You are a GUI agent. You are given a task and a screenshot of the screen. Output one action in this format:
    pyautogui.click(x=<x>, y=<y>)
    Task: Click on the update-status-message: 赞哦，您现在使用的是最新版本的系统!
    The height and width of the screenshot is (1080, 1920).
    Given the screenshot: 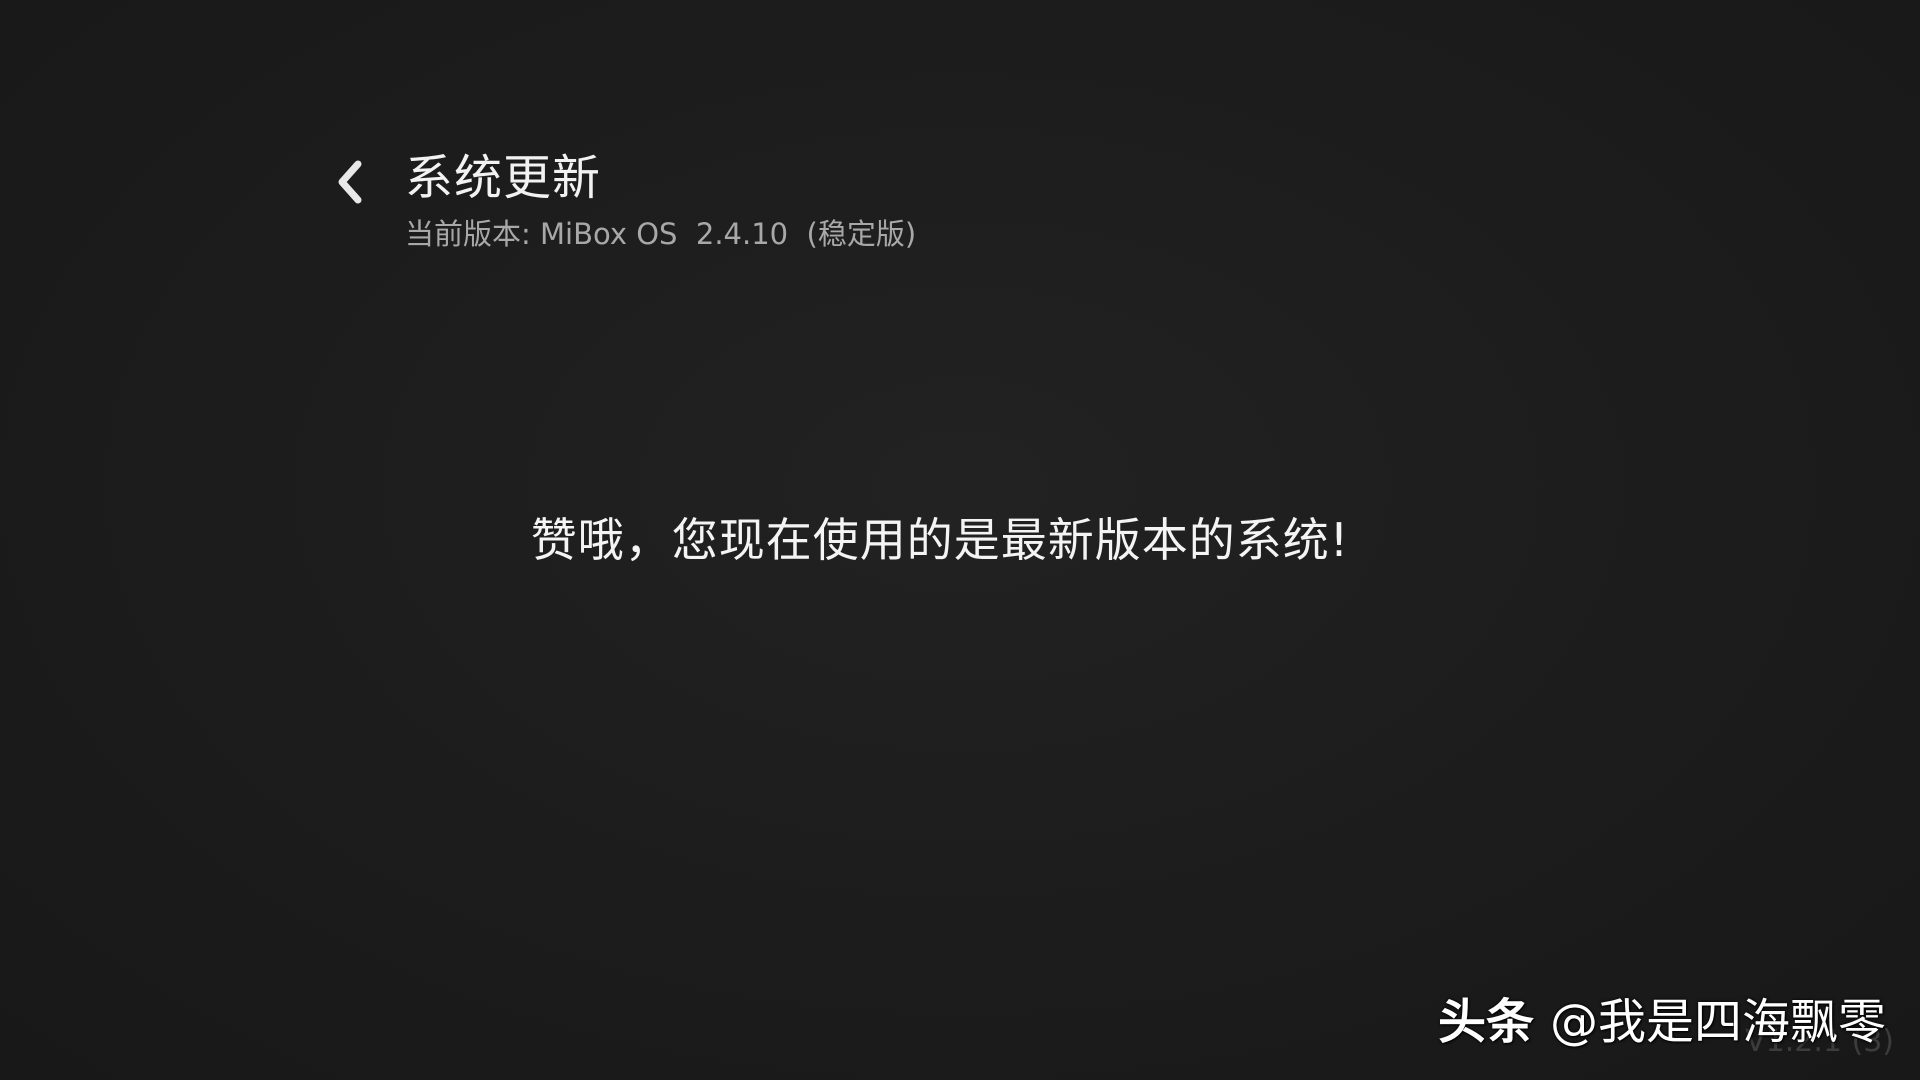 What is the action you would take?
    pyautogui.click(x=940, y=540)
    